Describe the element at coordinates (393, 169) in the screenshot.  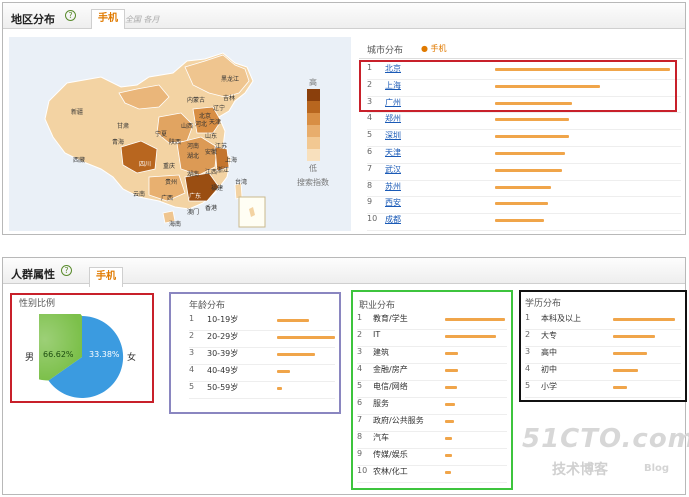
I see `city-link: 武汉` at that location.